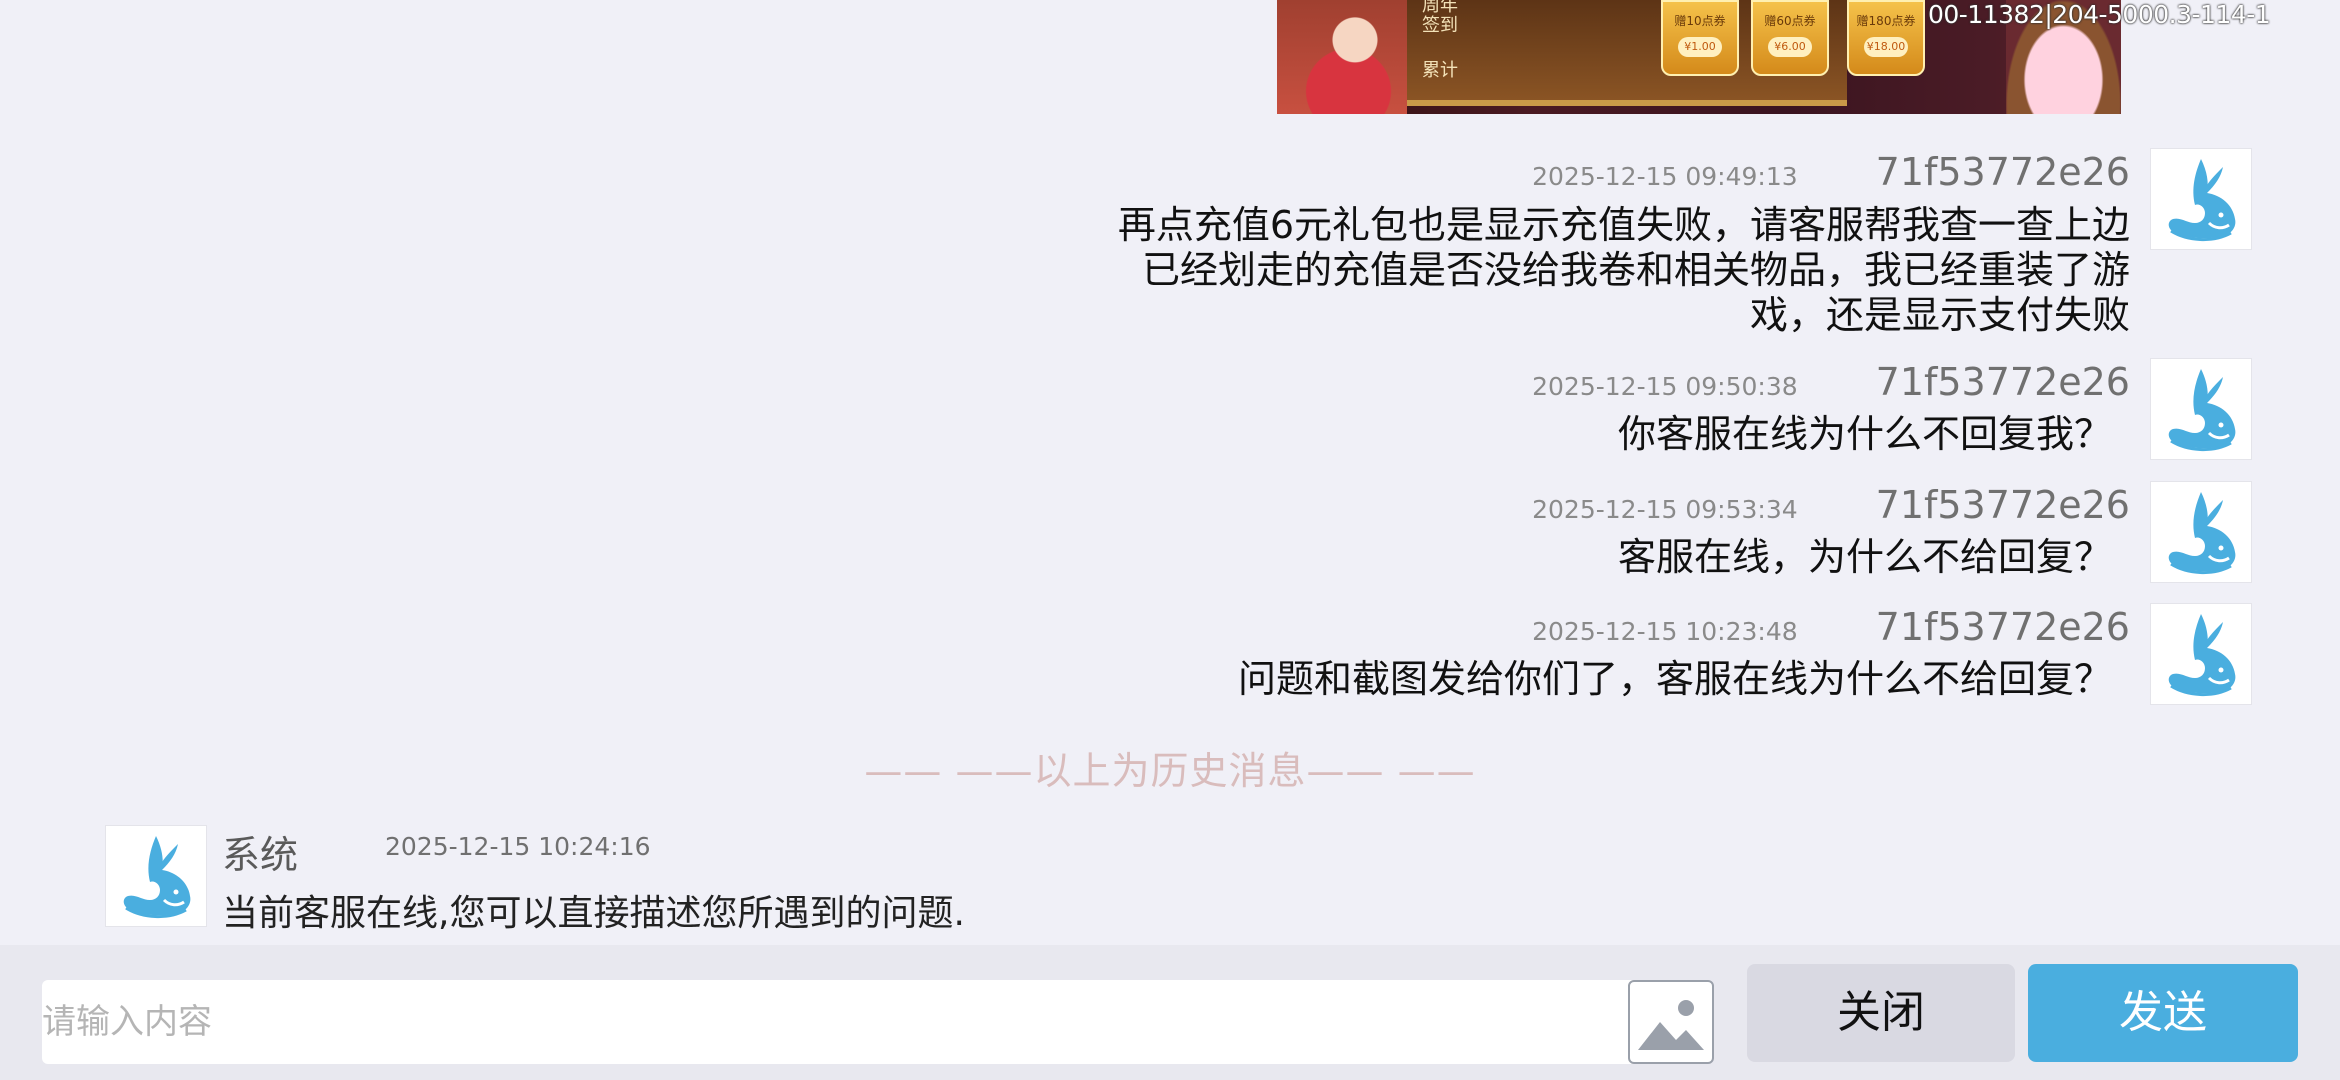 The height and width of the screenshot is (1080, 2340). What do you see at coordinates (518, 846) in the screenshot?
I see `system-timestamp: 2025-12-15 10:24:16` at bounding box center [518, 846].